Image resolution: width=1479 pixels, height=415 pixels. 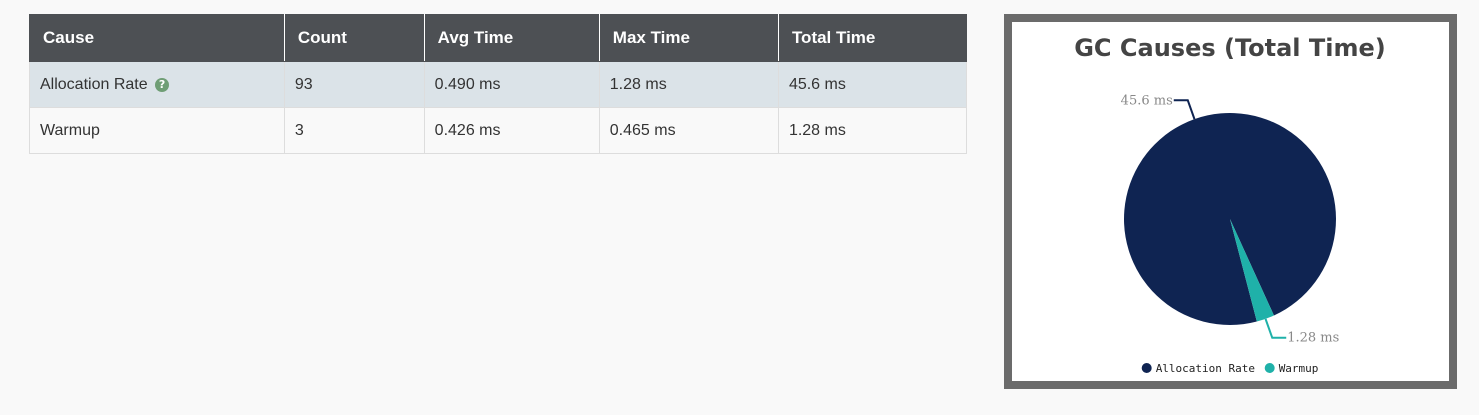 What do you see at coordinates (872, 38) in the screenshot?
I see `header-total-time: Total Time` at bounding box center [872, 38].